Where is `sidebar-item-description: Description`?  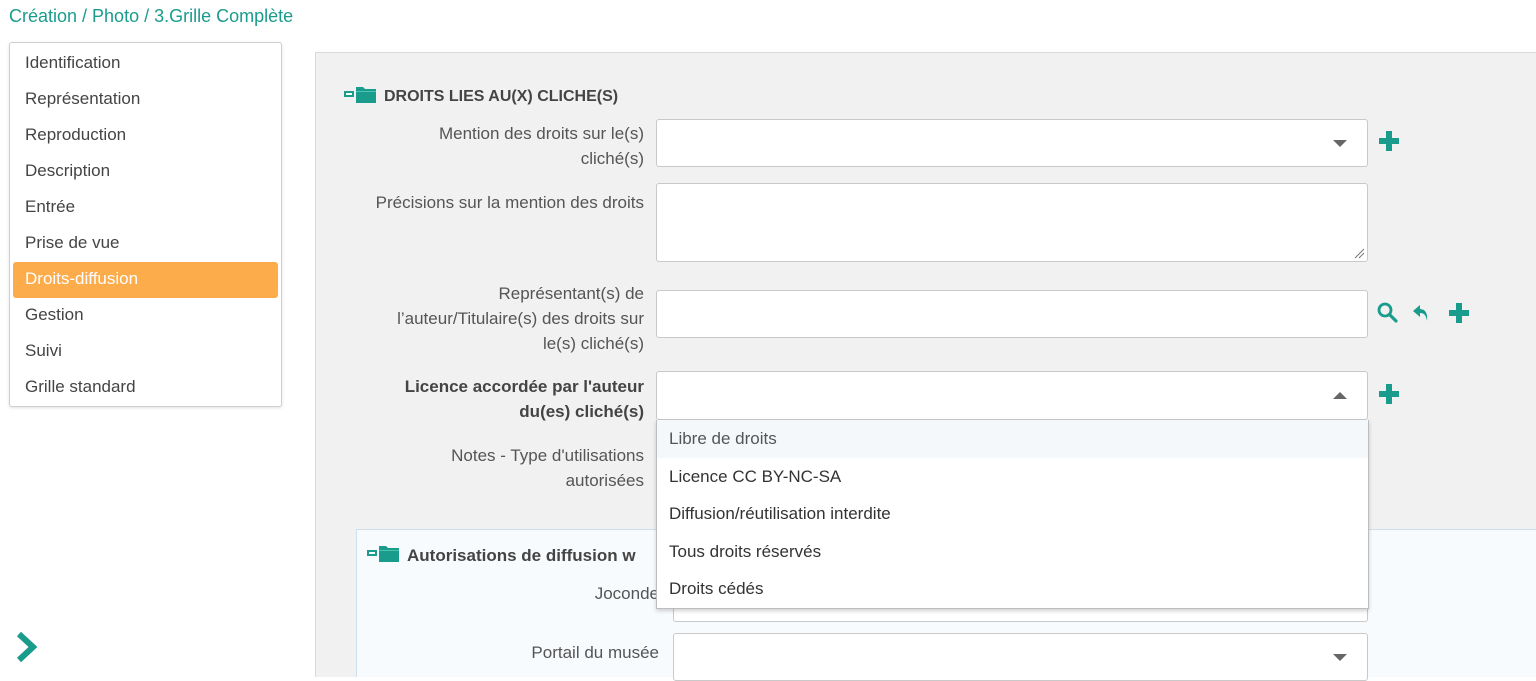 sidebar-item-description: Description is located at coordinates (145, 172).